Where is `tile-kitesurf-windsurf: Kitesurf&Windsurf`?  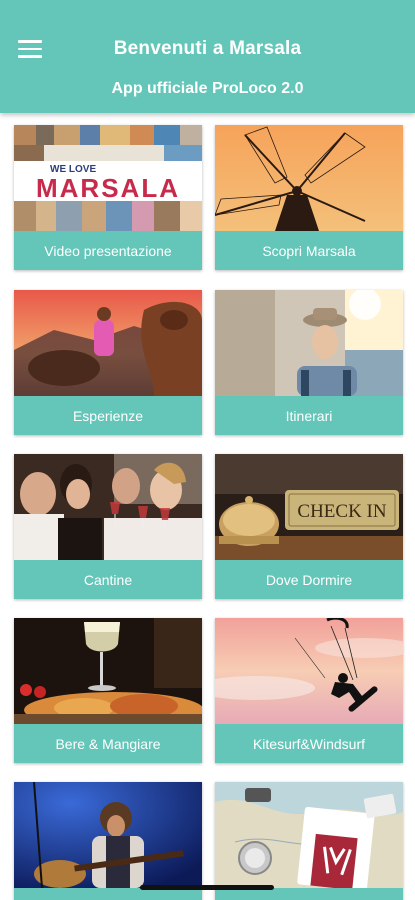 tile-kitesurf-windsurf: Kitesurf&Windsurf is located at coordinates (309, 690).